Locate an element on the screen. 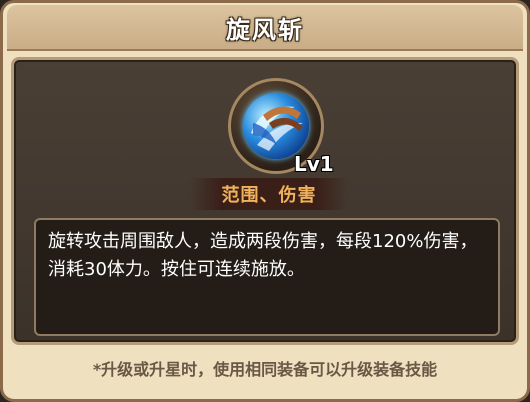 Image resolution: width=530 pixels, height=402 pixels. title-bar: 旋风斩 is located at coordinates (265, 28).